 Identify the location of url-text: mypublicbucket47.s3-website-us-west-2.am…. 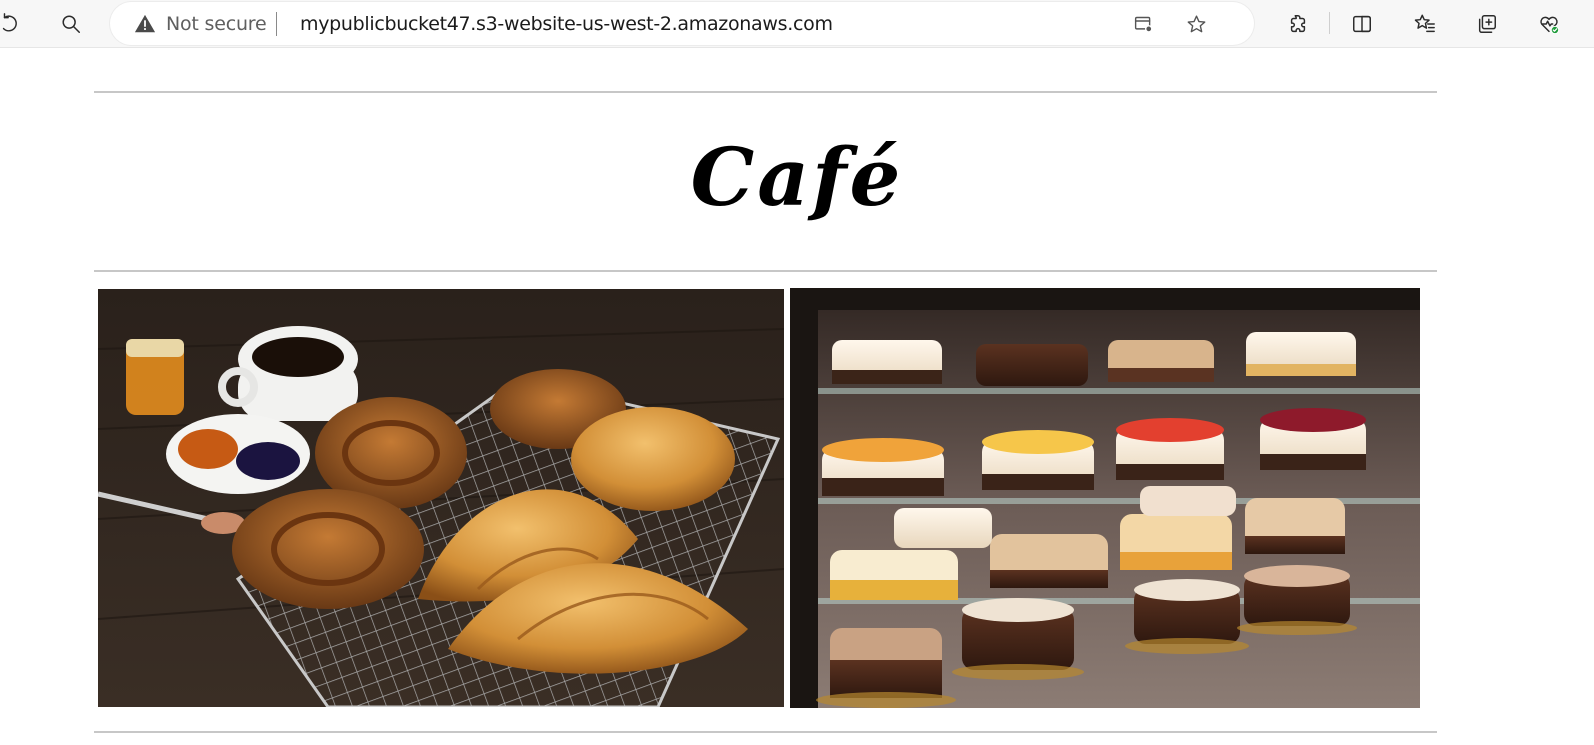
(566, 24).